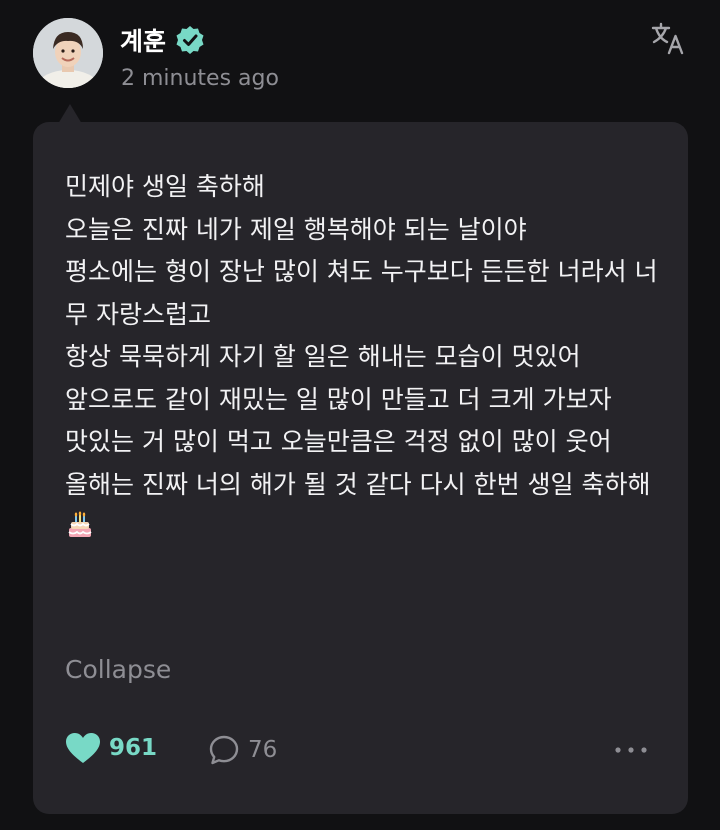  What do you see at coordinates (70, 114) in the screenshot?
I see `bubble-tail` at bounding box center [70, 114].